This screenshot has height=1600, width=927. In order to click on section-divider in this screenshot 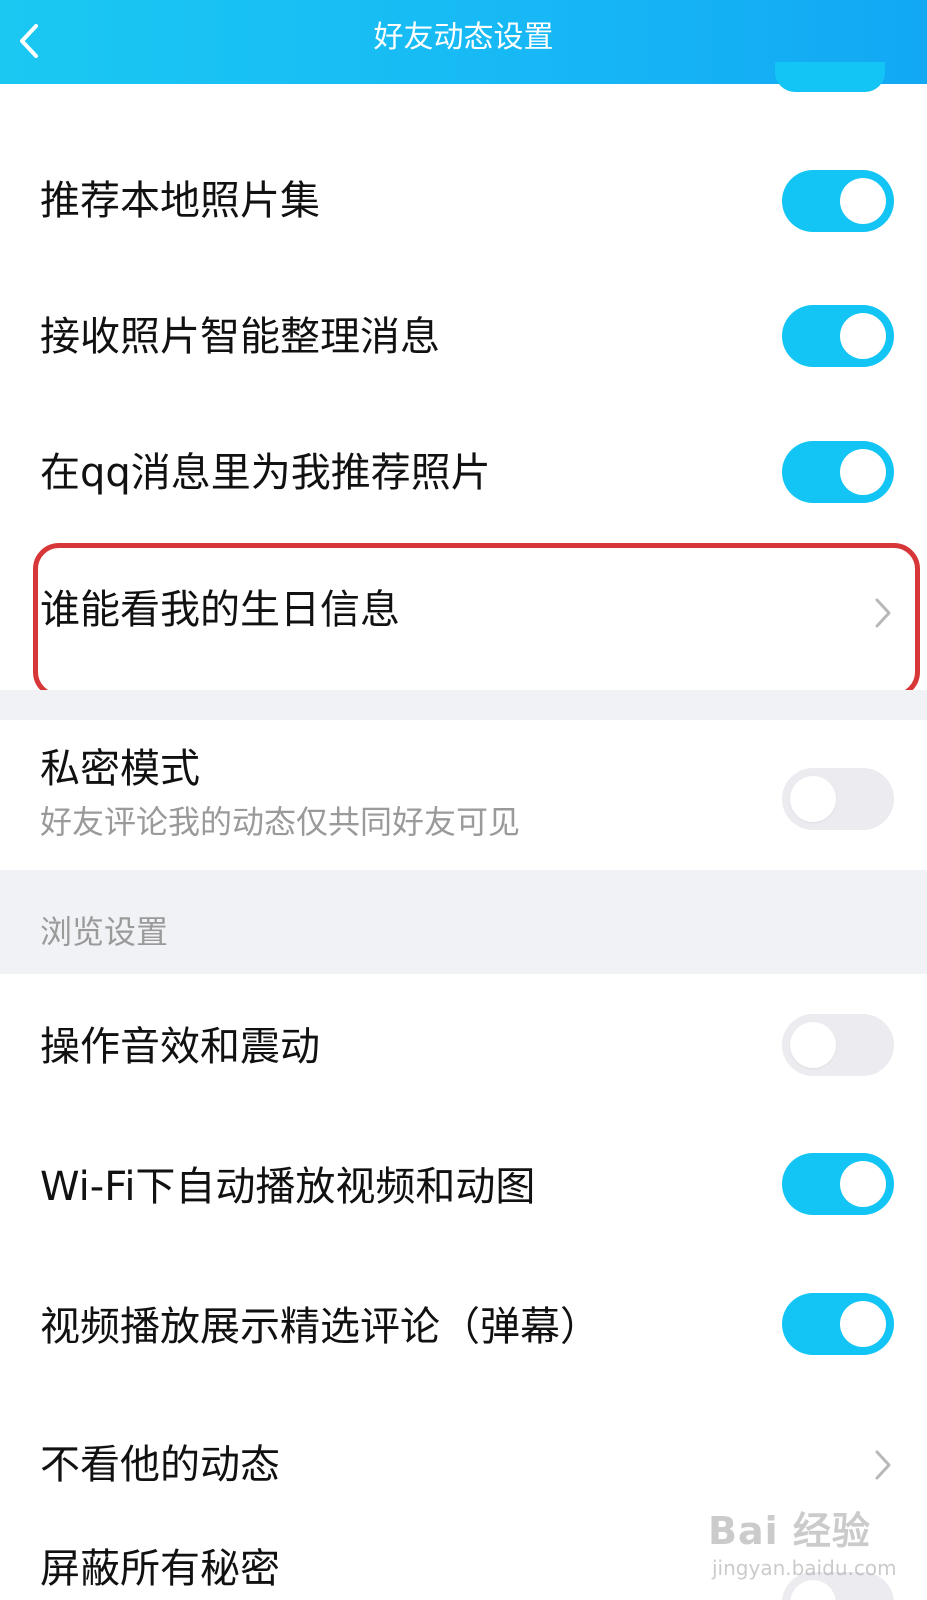, I will do `click(463, 705)`.